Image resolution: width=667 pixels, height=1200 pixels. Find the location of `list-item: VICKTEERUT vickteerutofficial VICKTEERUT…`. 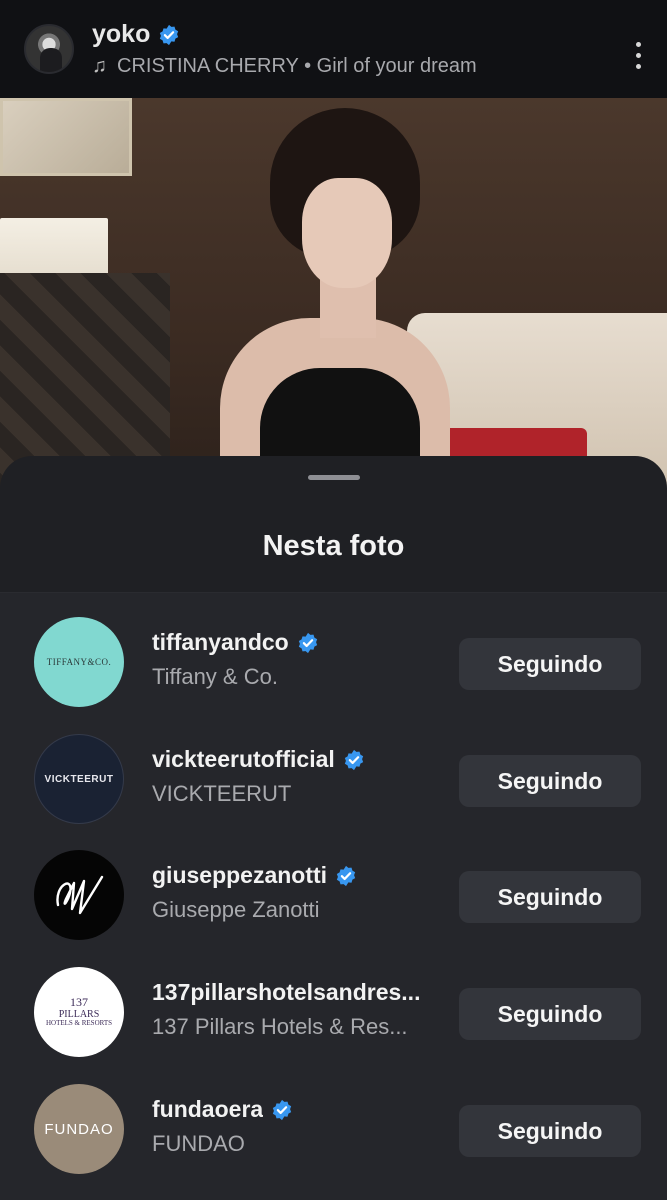

list-item: VICKTEERUT vickteerutofficial VICKTEERUT… is located at coordinates (333, 768).